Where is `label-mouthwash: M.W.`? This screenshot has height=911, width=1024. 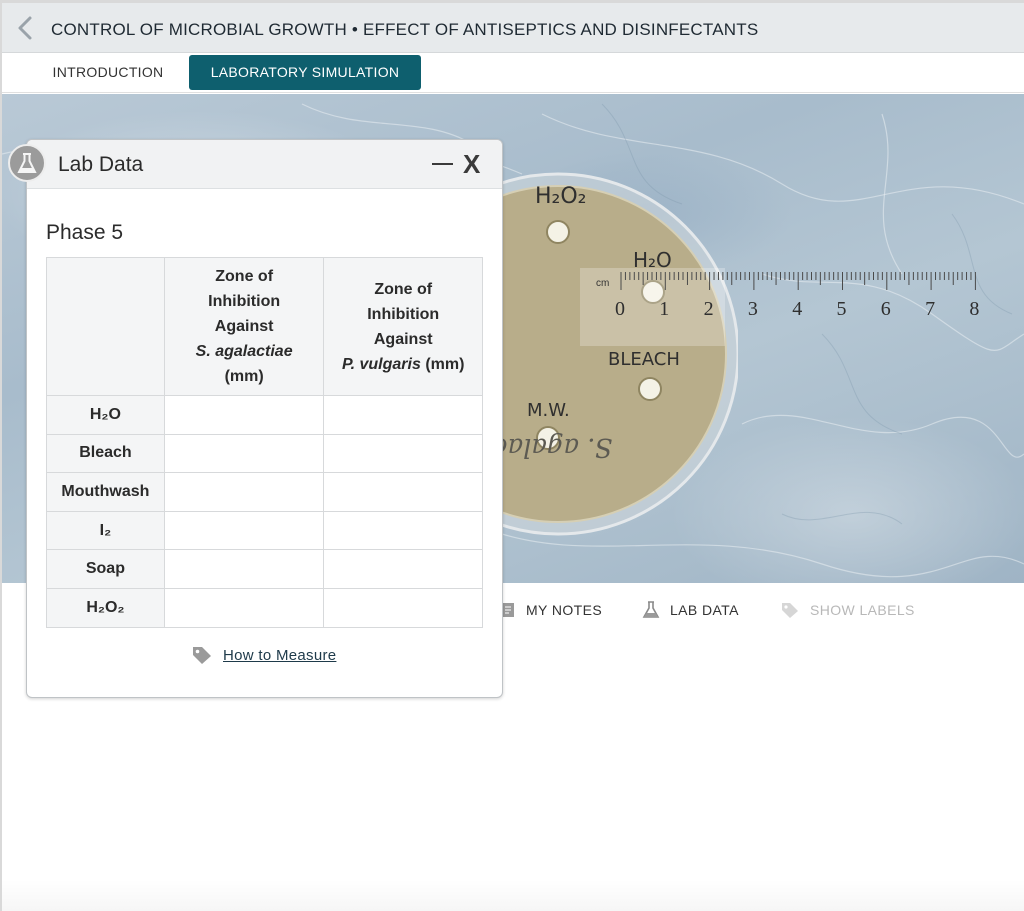
label-mouthwash: M.W. is located at coordinates (548, 410).